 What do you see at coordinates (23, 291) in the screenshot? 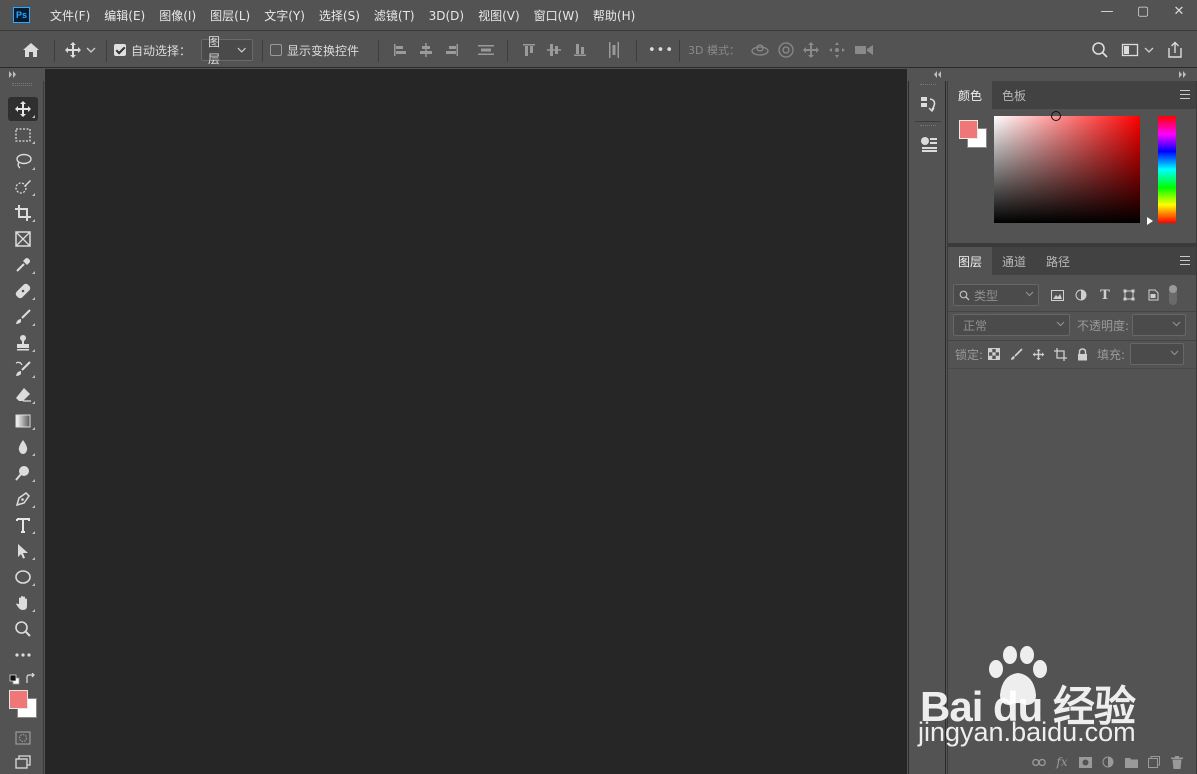
I see `healing-brush-tool` at bounding box center [23, 291].